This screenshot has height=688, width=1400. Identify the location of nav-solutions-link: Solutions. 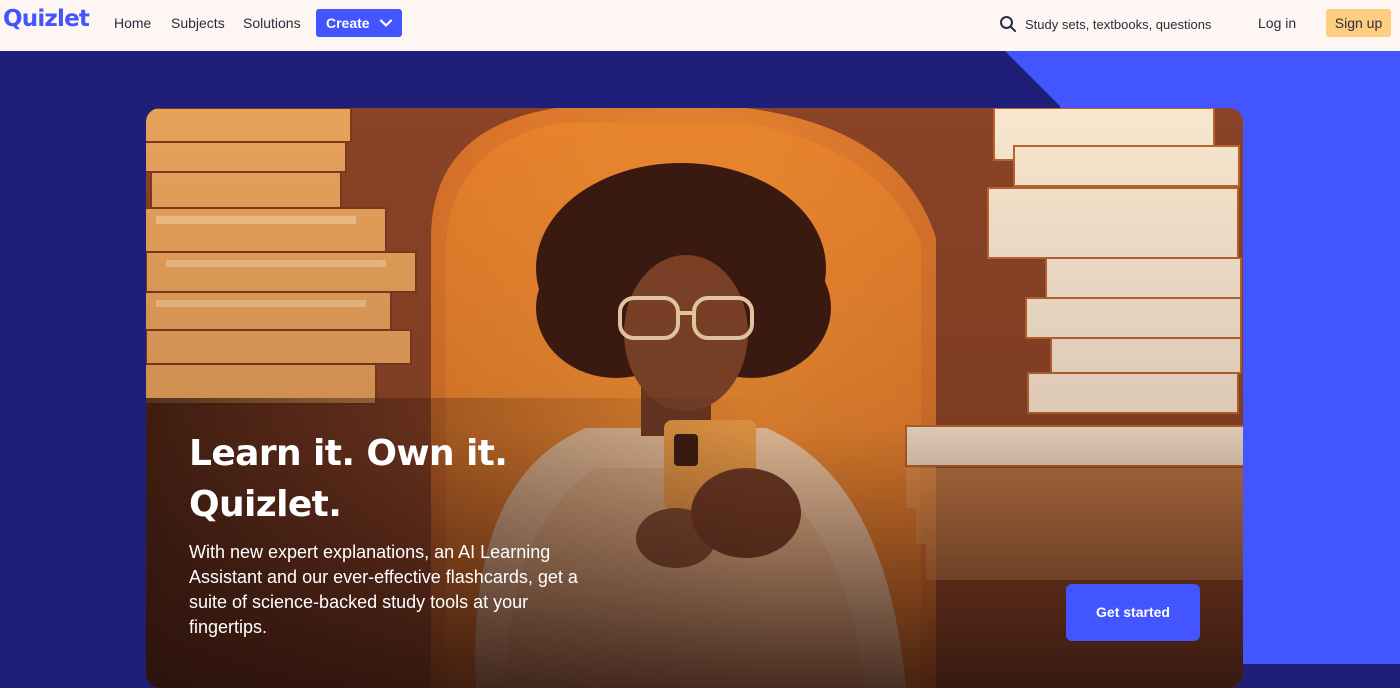
(272, 23).